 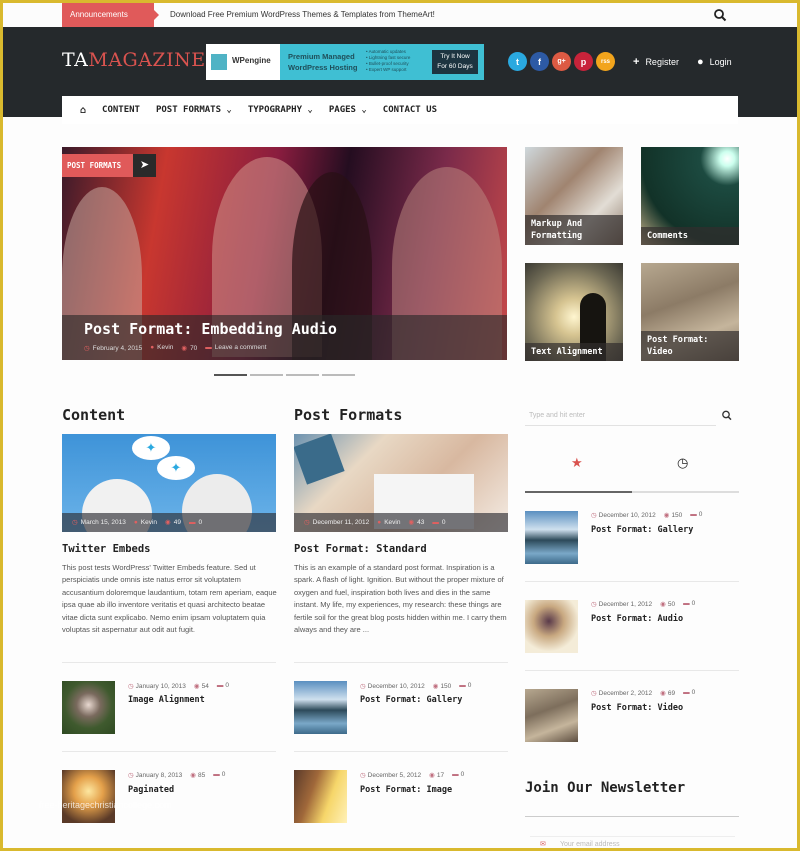 What do you see at coordinates (440, 775) in the screenshot?
I see `post-views: 17` at bounding box center [440, 775].